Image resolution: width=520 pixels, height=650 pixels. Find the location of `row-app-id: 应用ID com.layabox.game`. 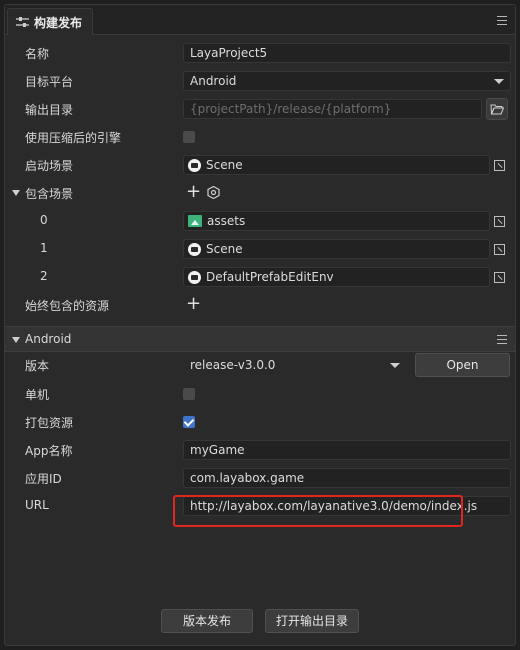

row-app-id: 应用ID com.layabox.game is located at coordinates (260, 478).